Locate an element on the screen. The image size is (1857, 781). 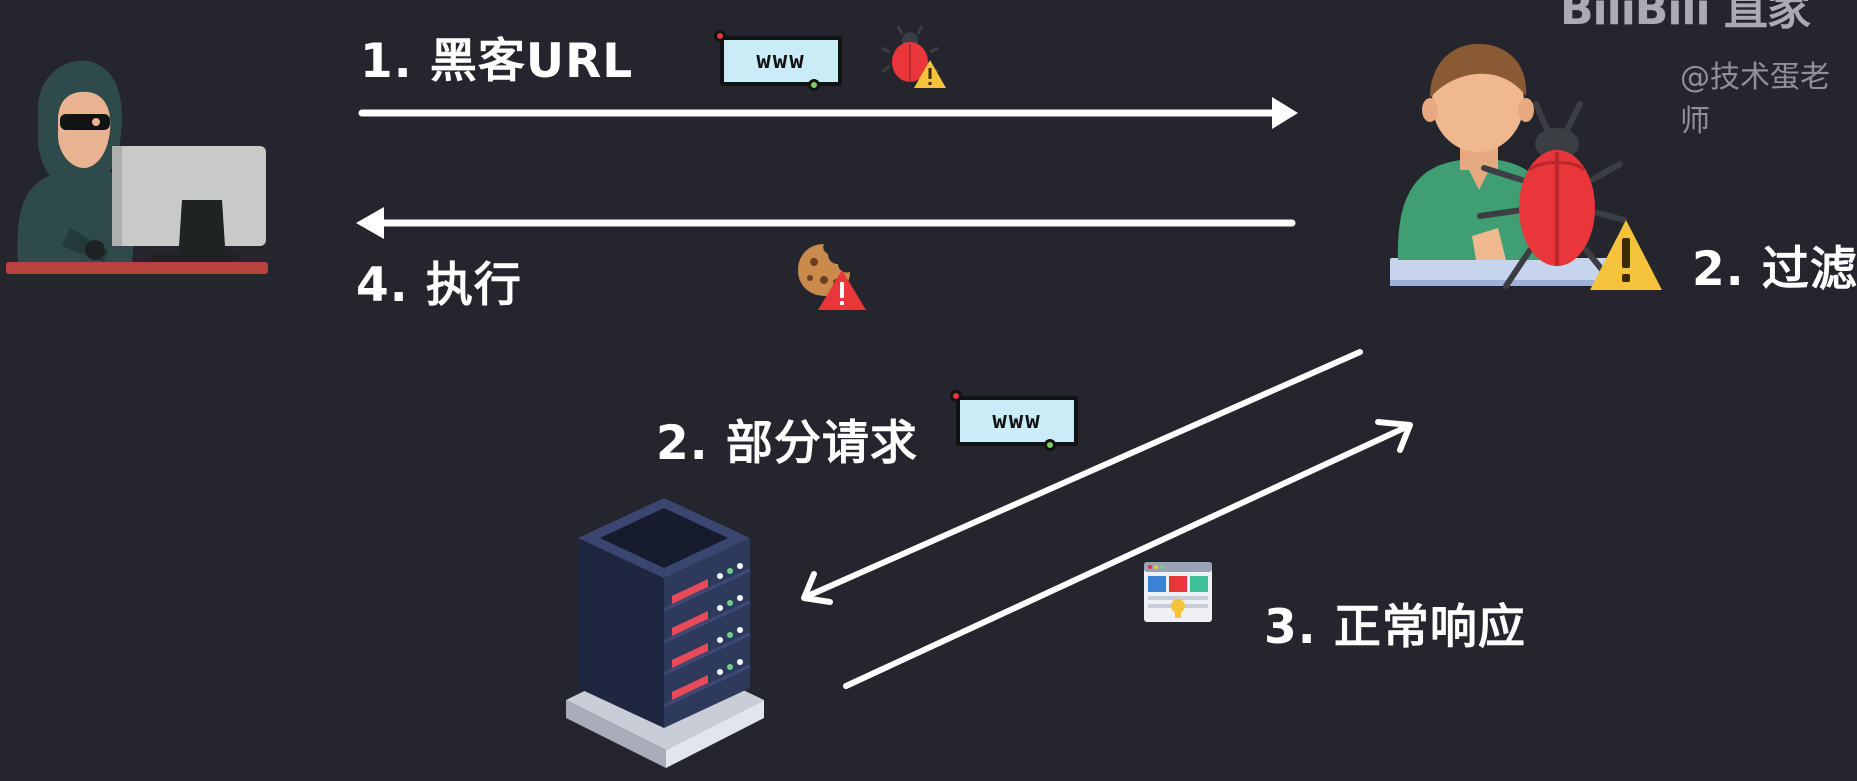
www-partial-url-icon: www is located at coordinates (1014, 420).